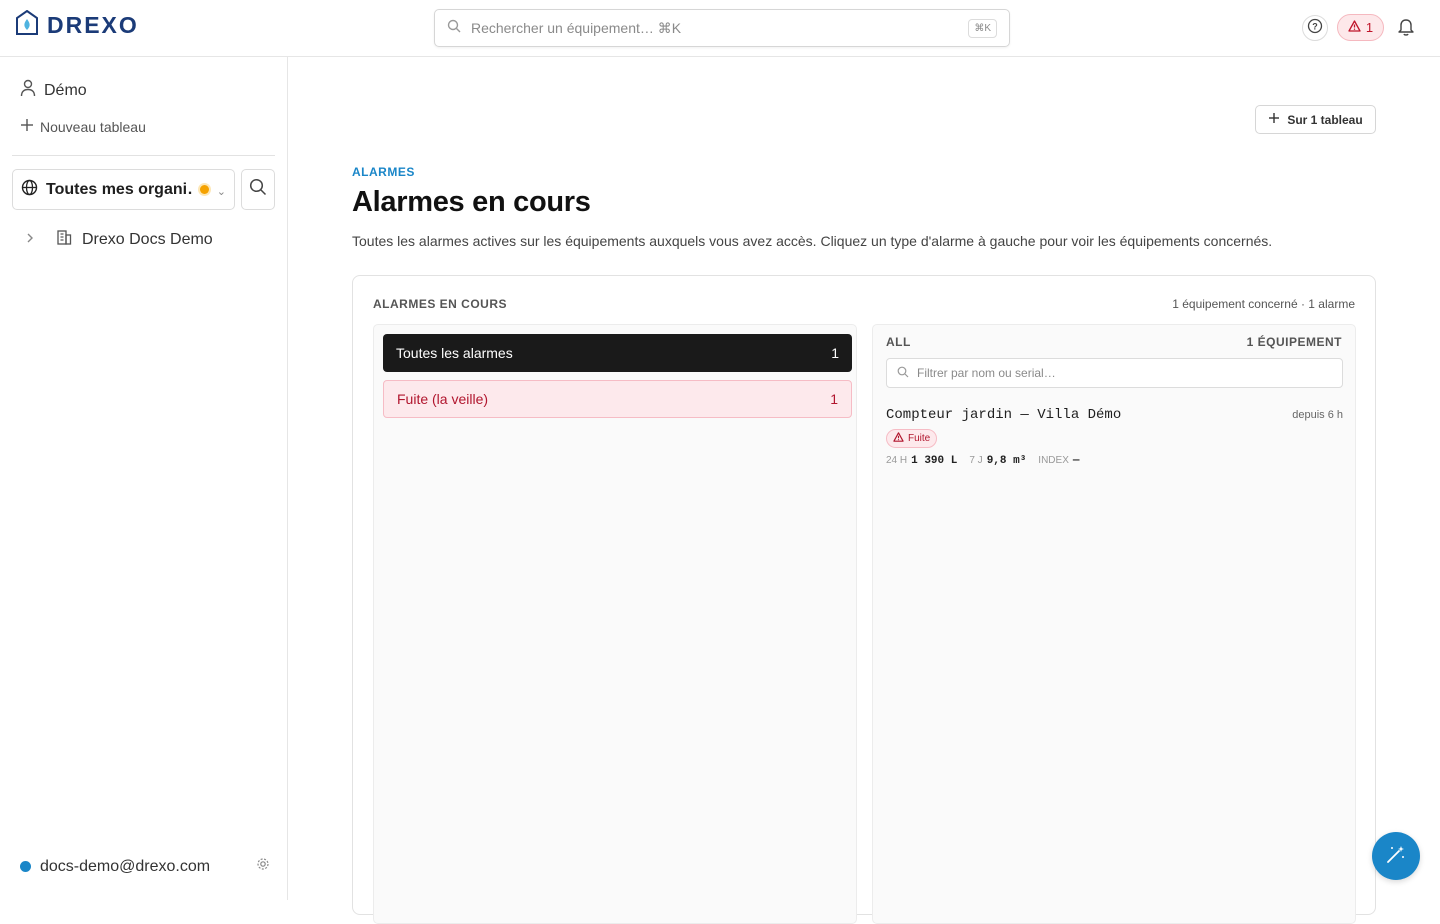 The image size is (1440, 924). I want to click on sidebar-divider, so click(143, 155).